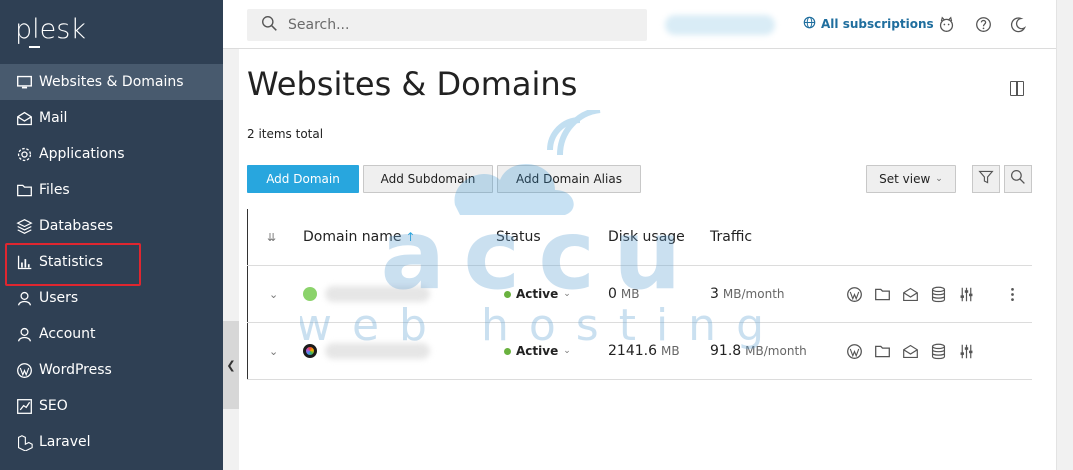  Describe the element at coordinates (111, 334) in the screenshot. I see `sidebar-item-account: Account` at that location.